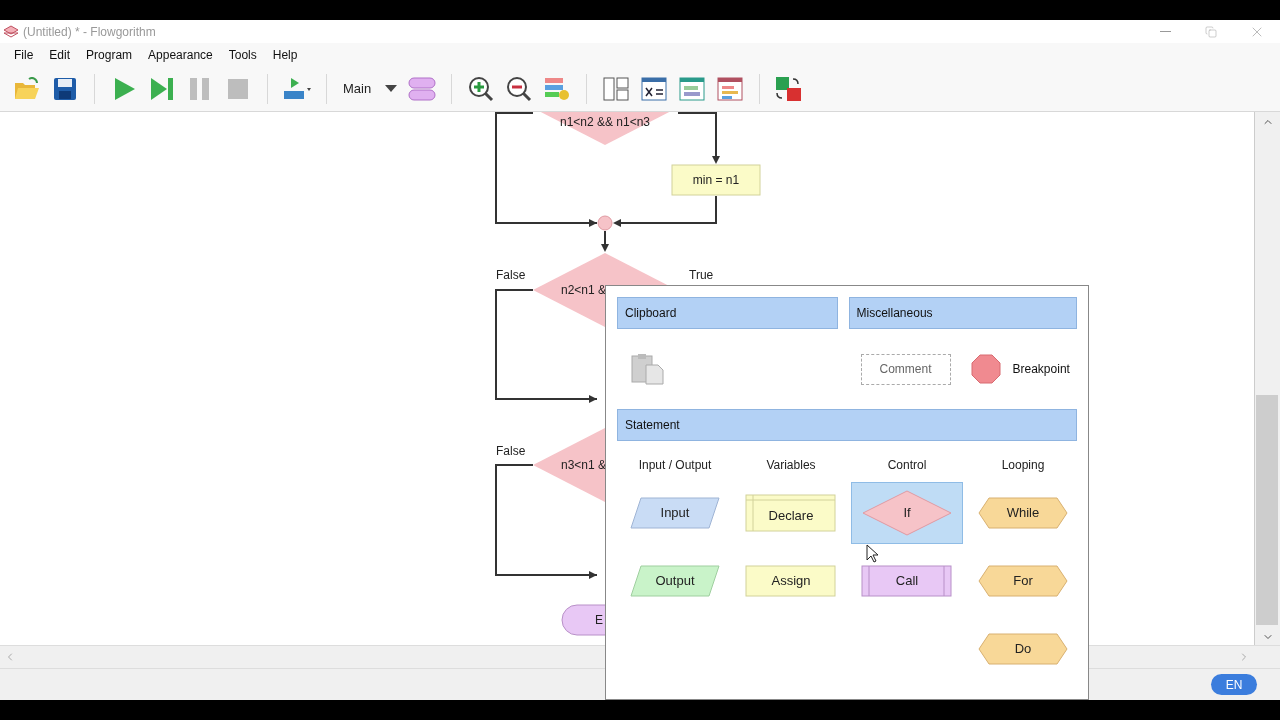 Image resolution: width=1280 pixels, height=720 pixels. Describe the element at coordinates (907, 465) in the screenshot. I see `column-heading: Control` at that location.